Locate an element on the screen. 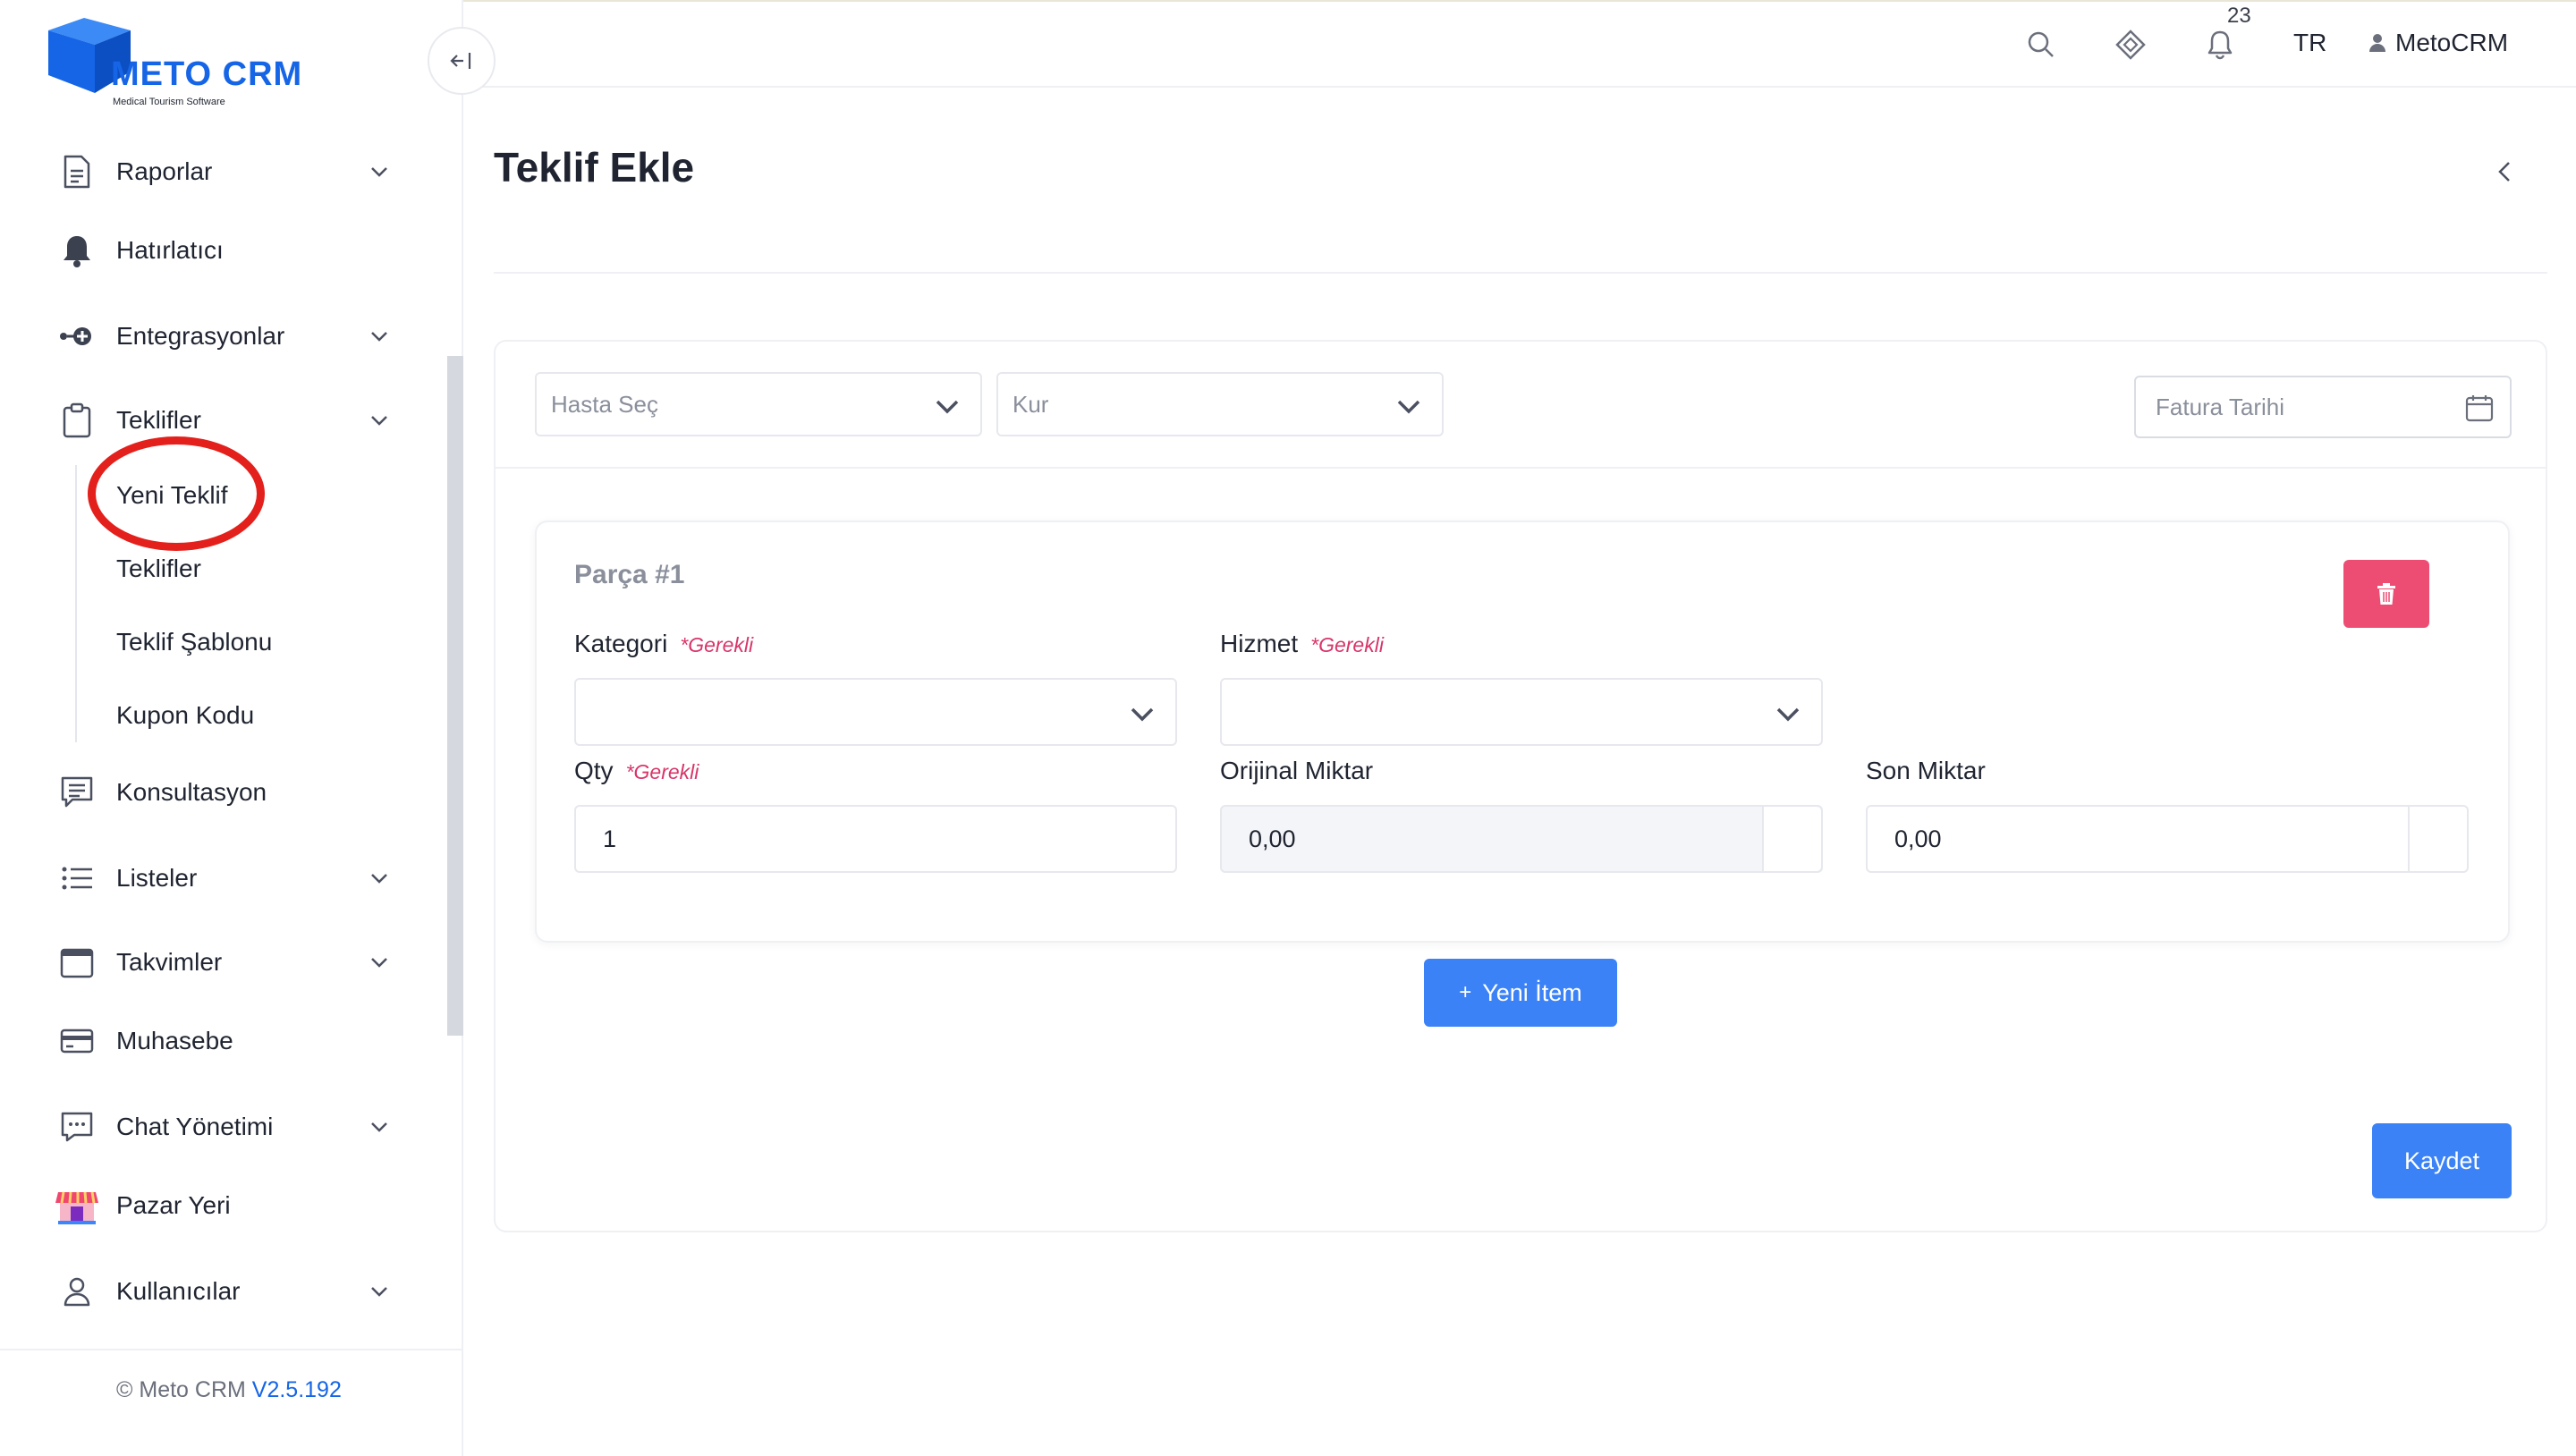 The height and width of the screenshot is (1456, 2576). patient-select: Hasta Seç is located at coordinates (758, 404).